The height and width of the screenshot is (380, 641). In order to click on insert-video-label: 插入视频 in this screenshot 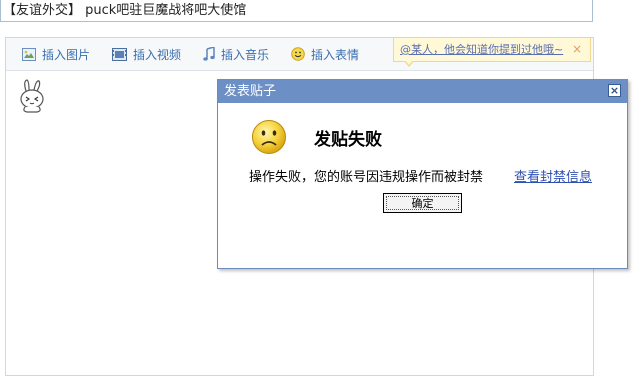, I will do `click(157, 54)`.